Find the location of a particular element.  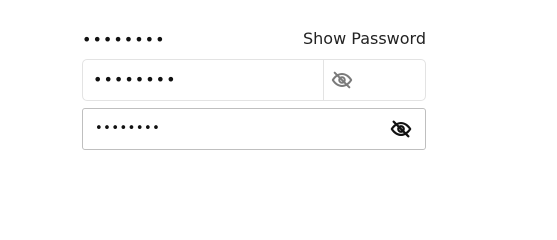

addon-divider is located at coordinates (323, 80).